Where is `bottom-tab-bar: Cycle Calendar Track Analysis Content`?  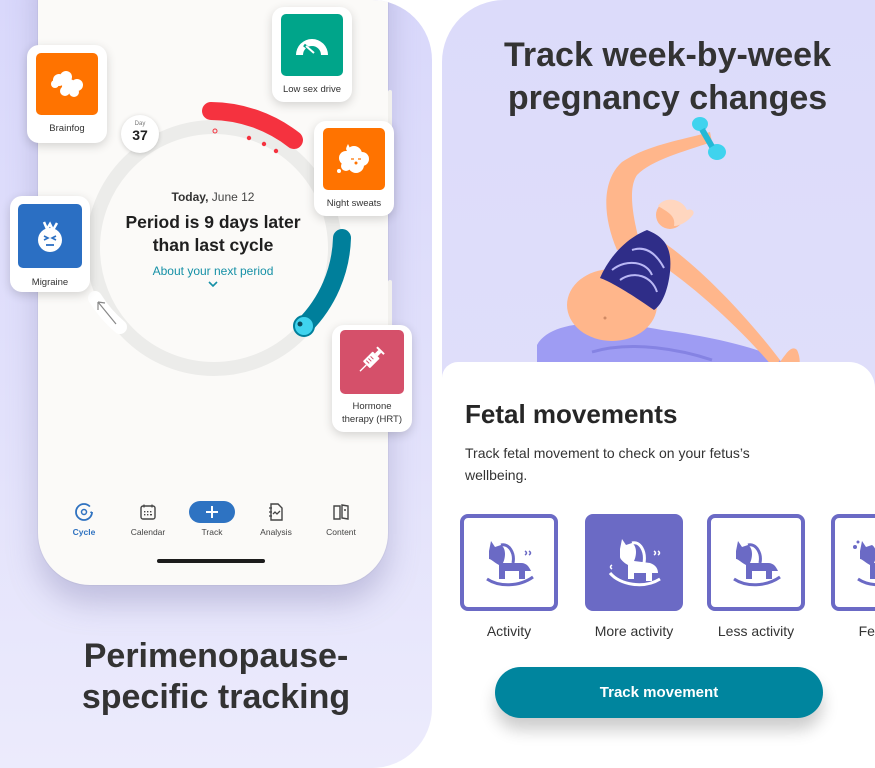
bottom-tab-bar: Cycle Calendar Track Analysis Content is located at coordinates (213, 522).